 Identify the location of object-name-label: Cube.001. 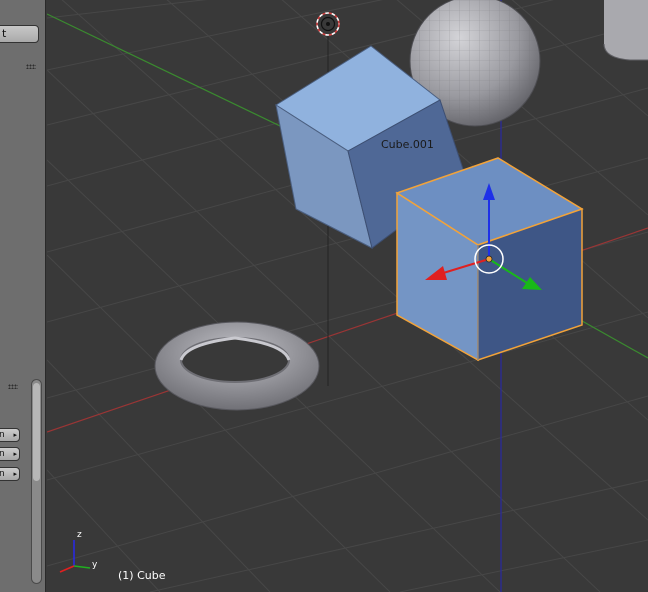
(407, 144).